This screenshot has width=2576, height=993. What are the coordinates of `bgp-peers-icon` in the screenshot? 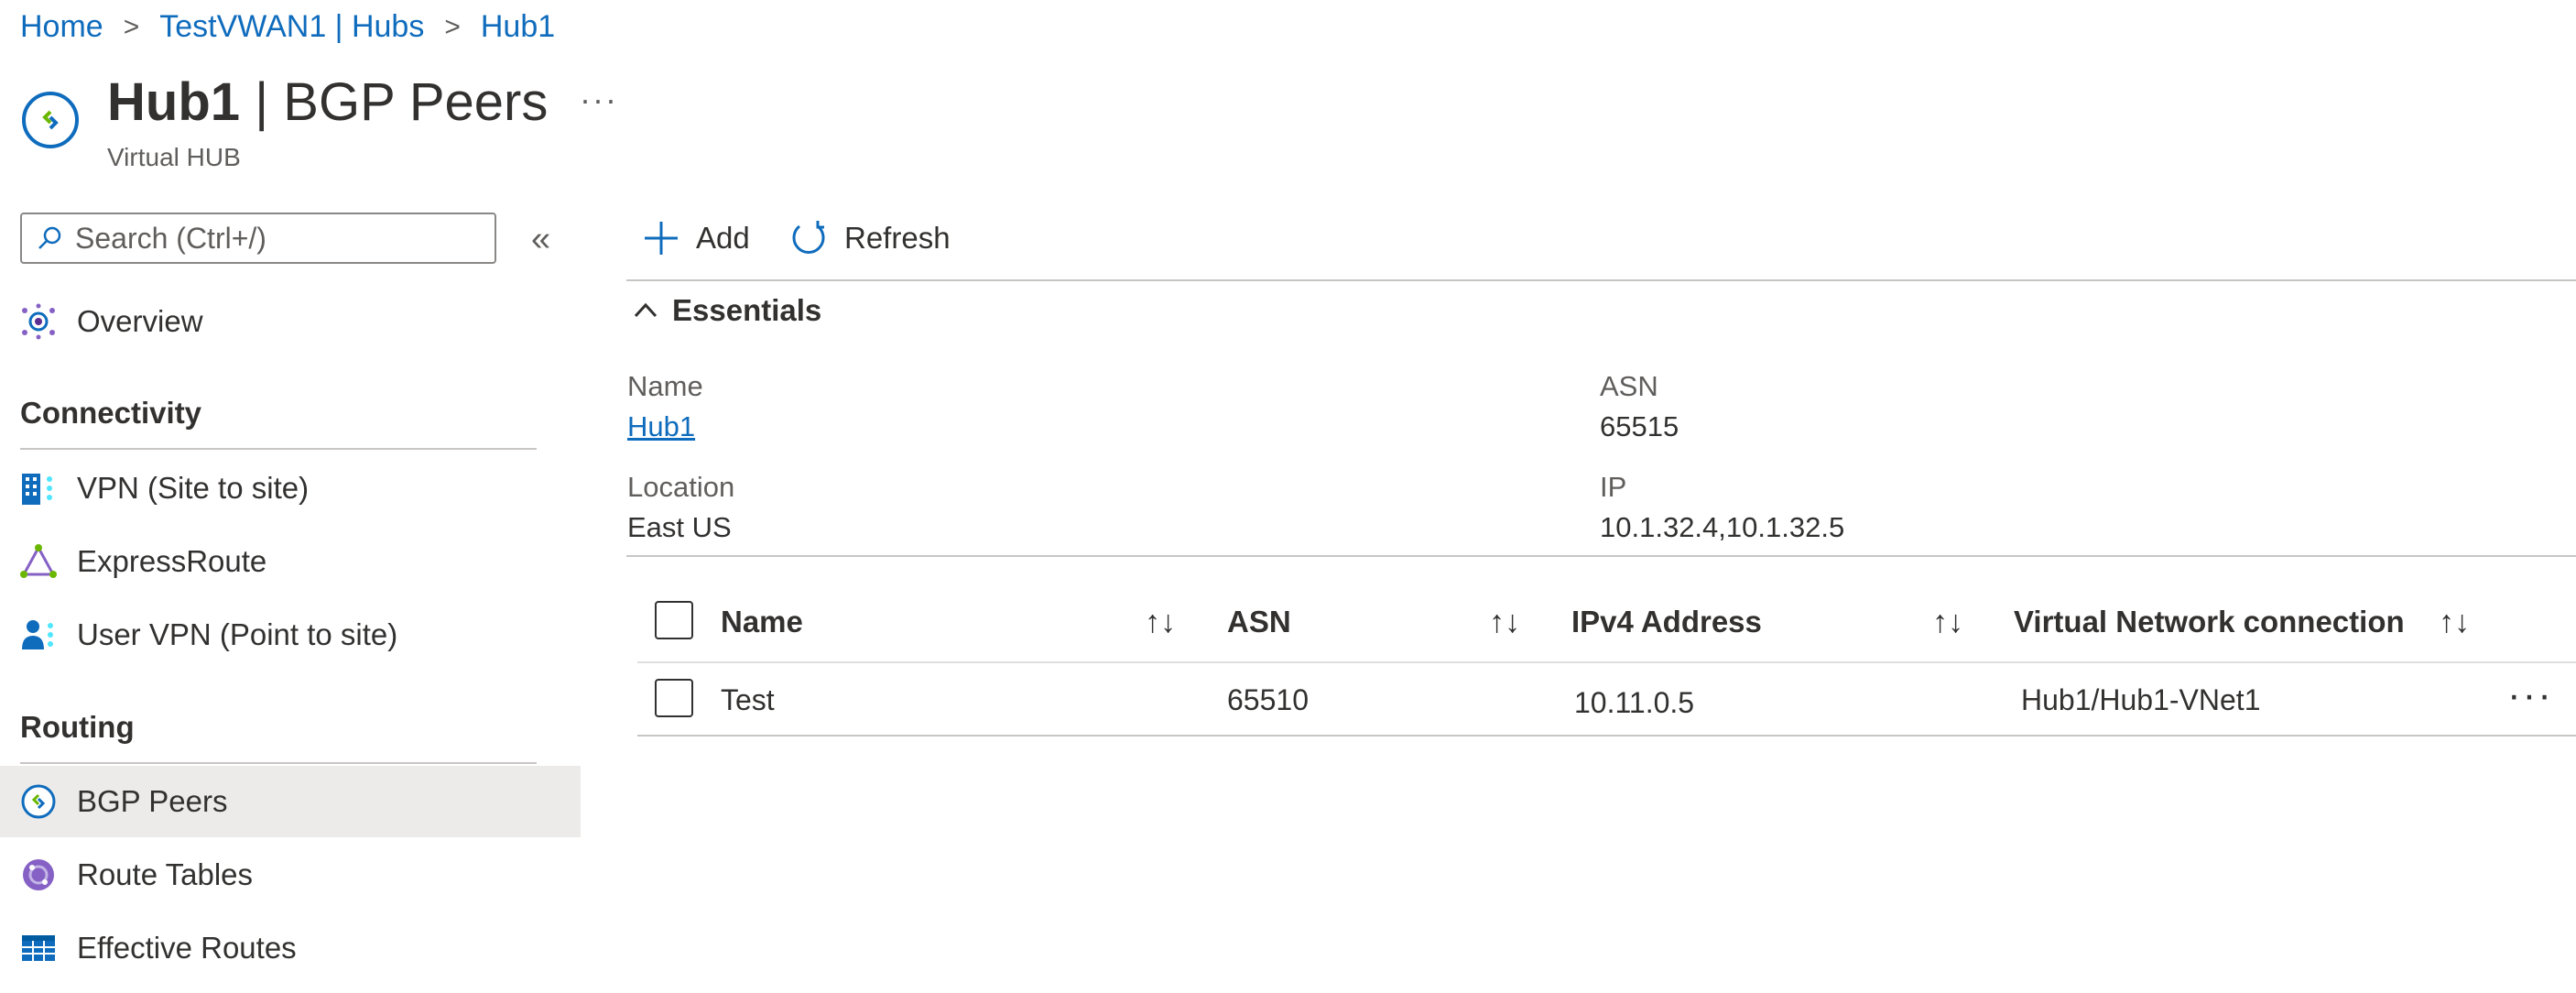 It's located at (38, 801).